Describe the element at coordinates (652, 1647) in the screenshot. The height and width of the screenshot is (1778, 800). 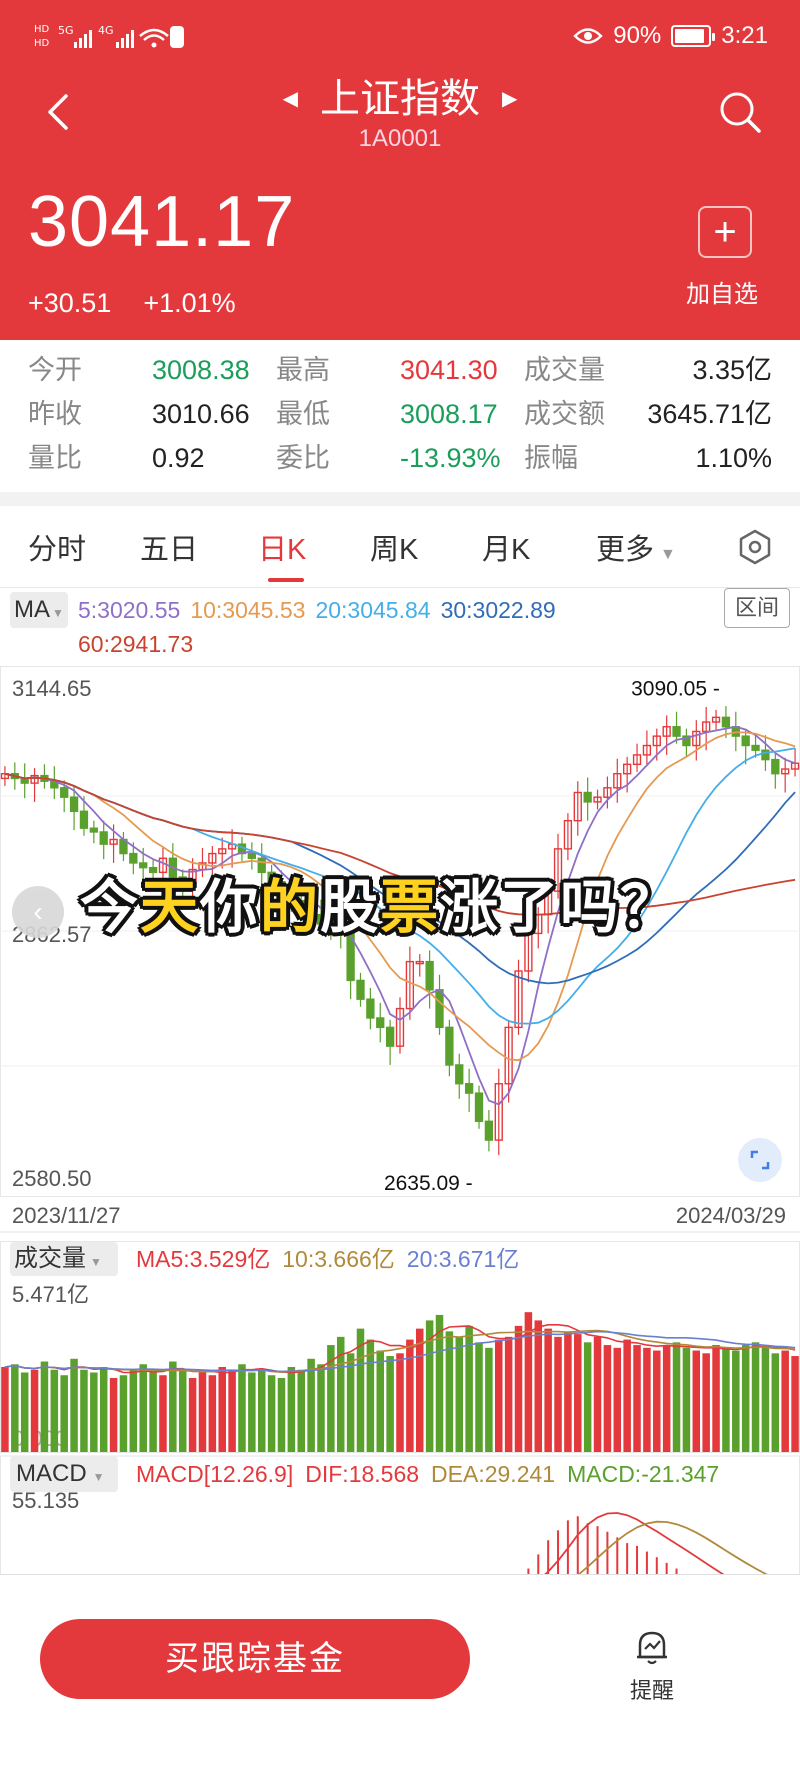
I see `bell-icon` at that location.